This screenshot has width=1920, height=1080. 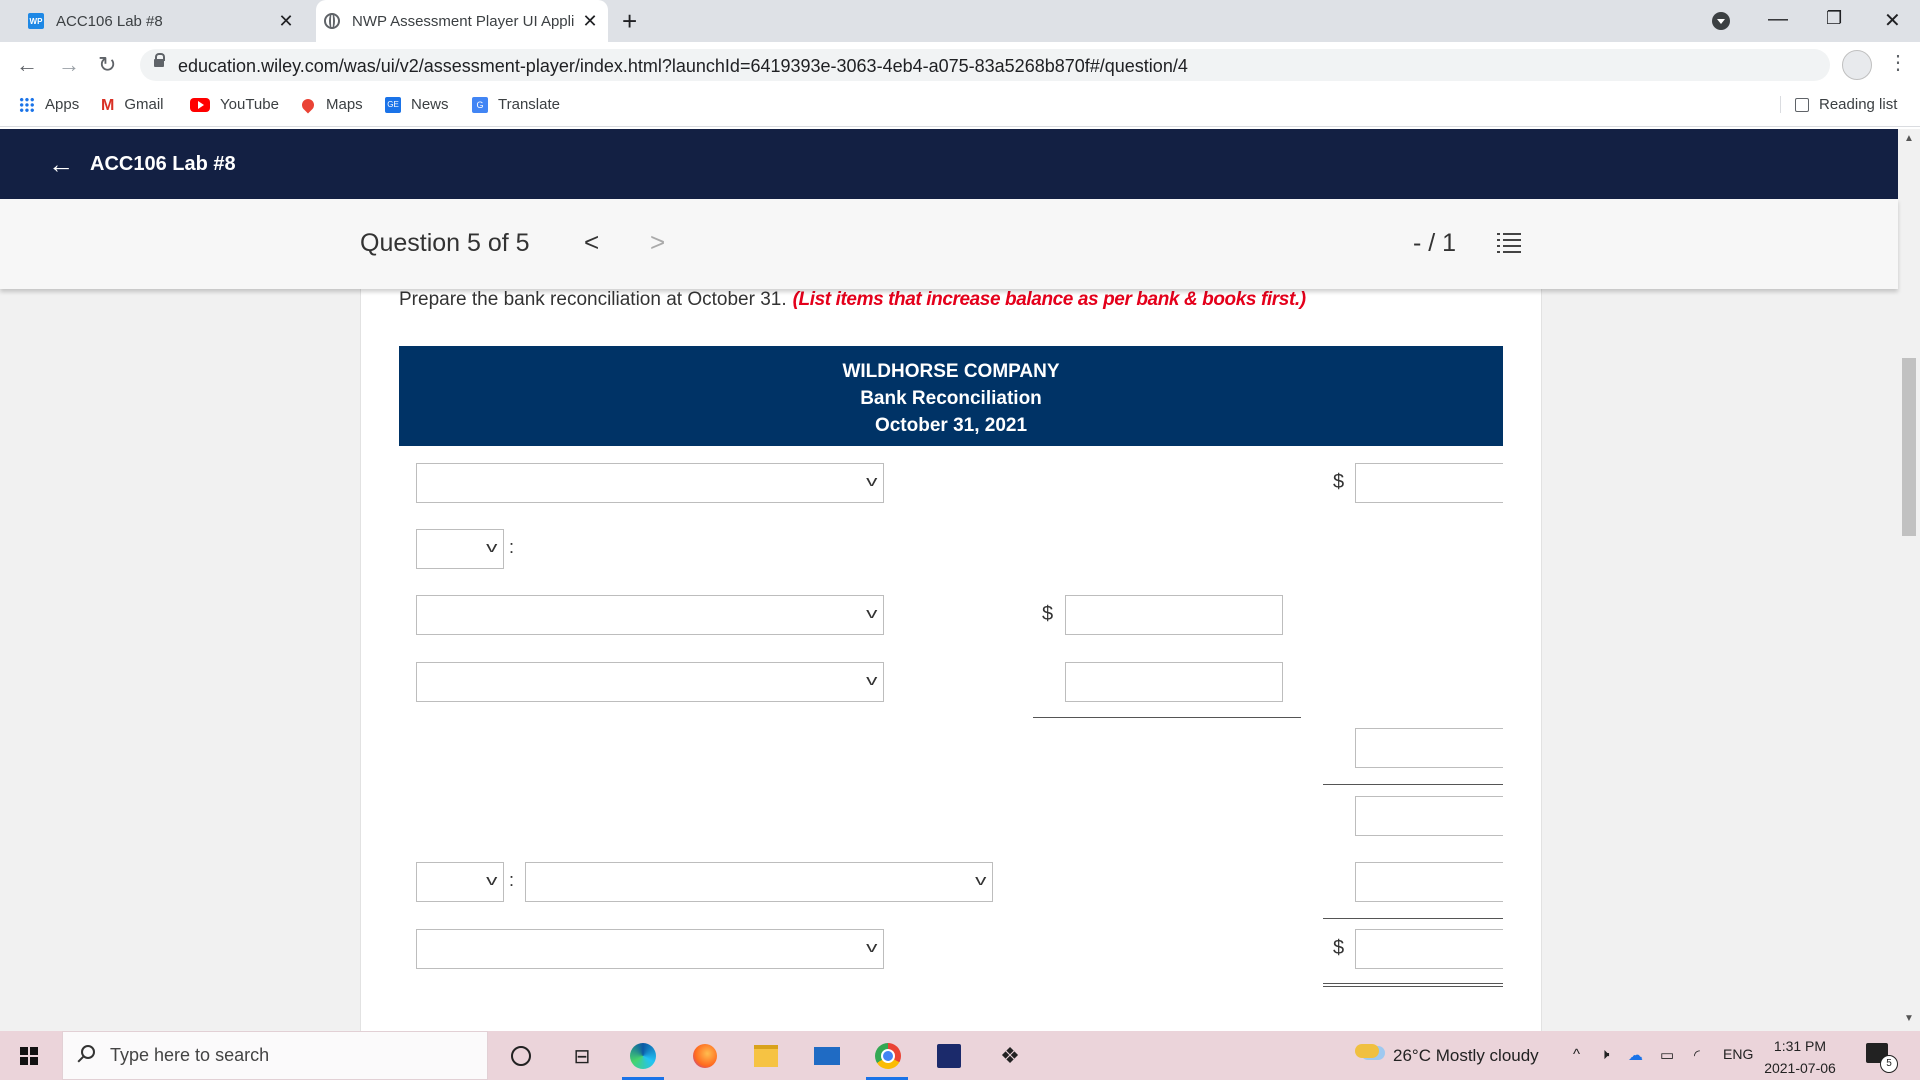 What do you see at coordinates (629, 21) in the screenshot?
I see `new-tab-button: +` at bounding box center [629, 21].